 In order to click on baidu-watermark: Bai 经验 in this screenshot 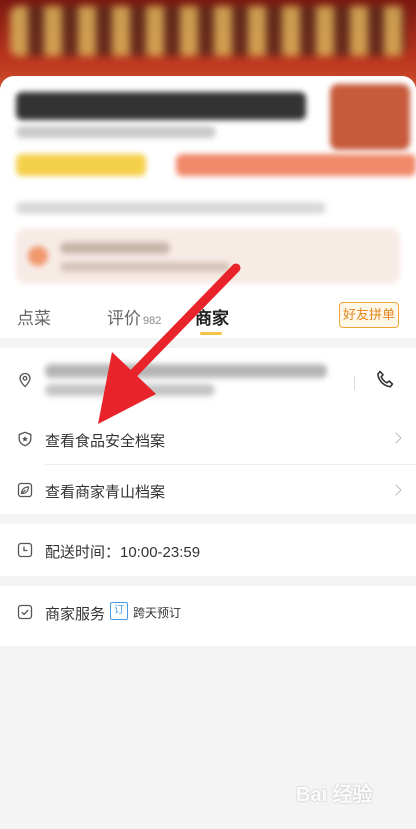, I will do `click(334, 795)`.